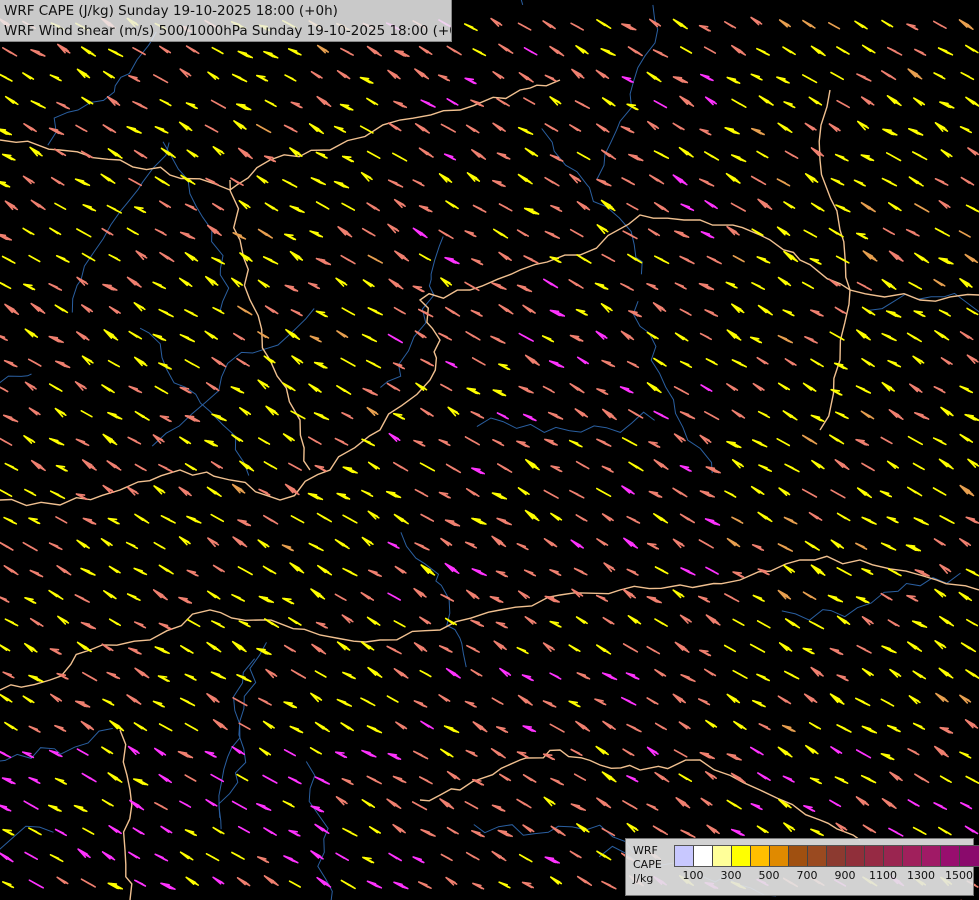  What do you see at coordinates (845, 875) in the screenshot?
I see `legend-tick: 900` at bounding box center [845, 875].